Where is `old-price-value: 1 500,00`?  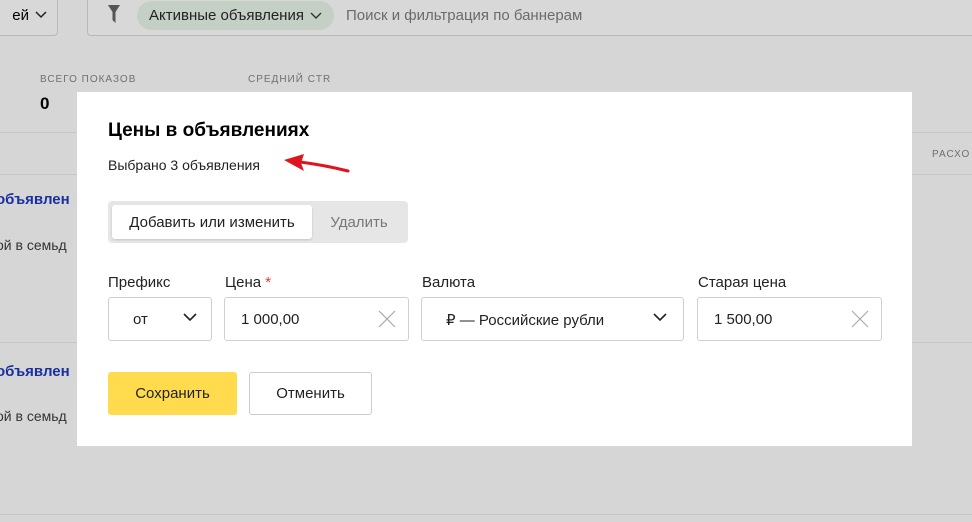
old-price-value: 1 500,00 is located at coordinates (743, 319).